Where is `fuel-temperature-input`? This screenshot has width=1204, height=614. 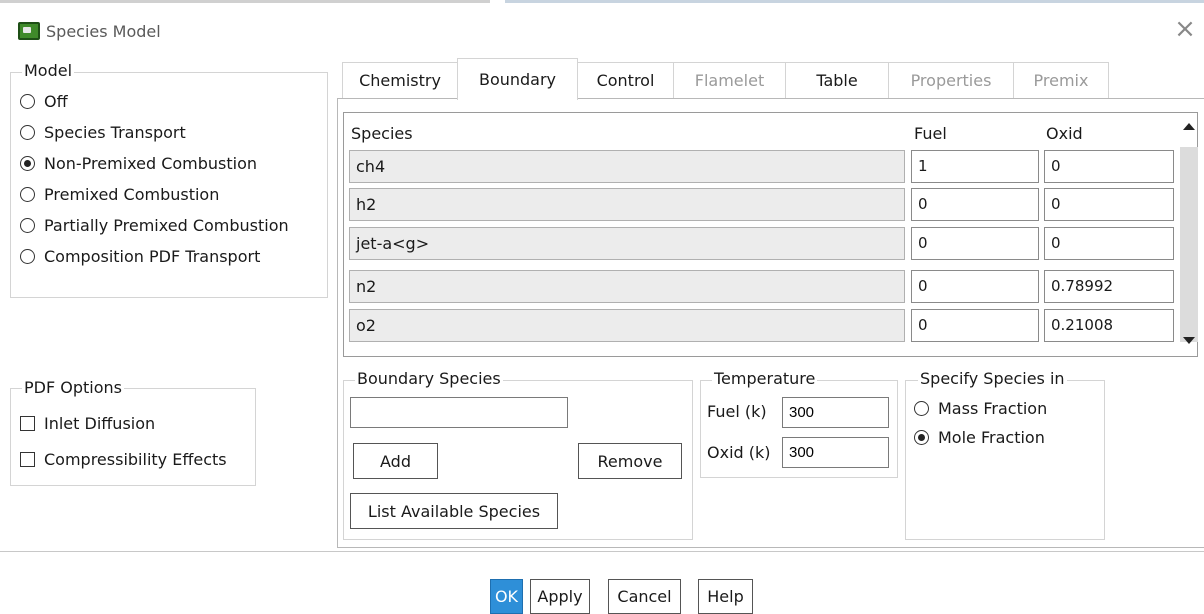
fuel-temperature-input is located at coordinates (835, 412).